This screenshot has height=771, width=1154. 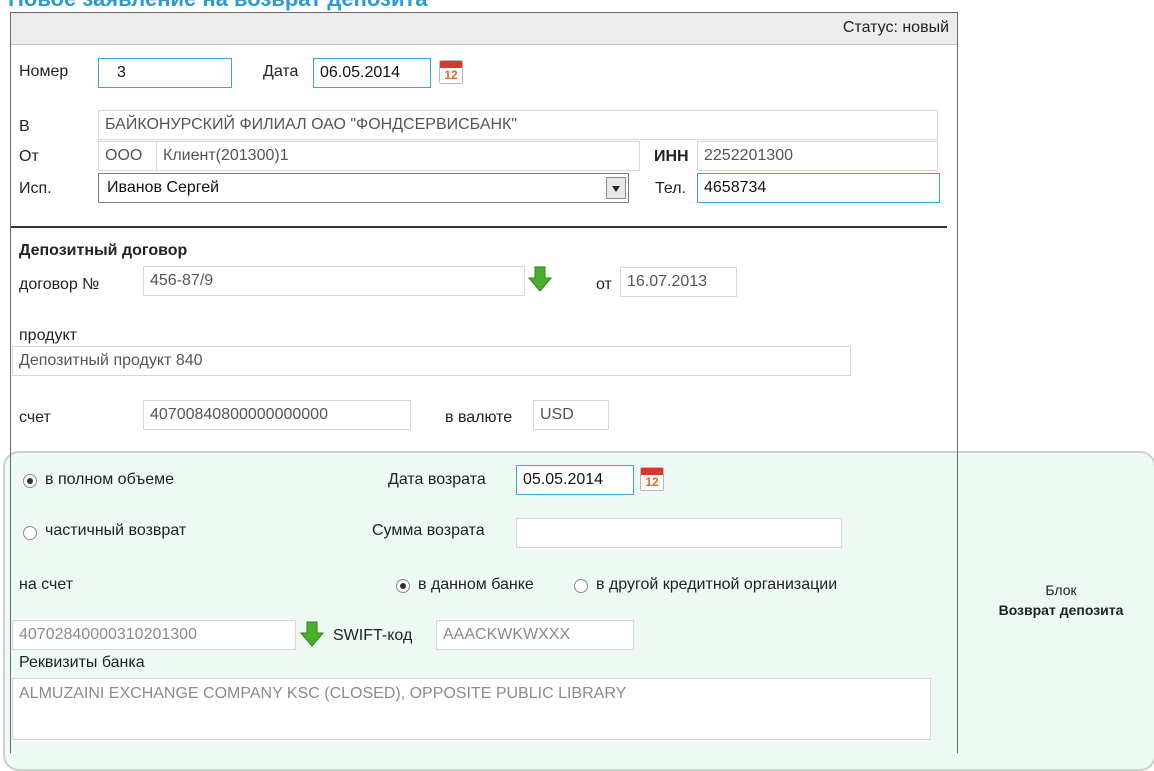 I want to click on org-form-value: ООО, so click(x=124, y=155).